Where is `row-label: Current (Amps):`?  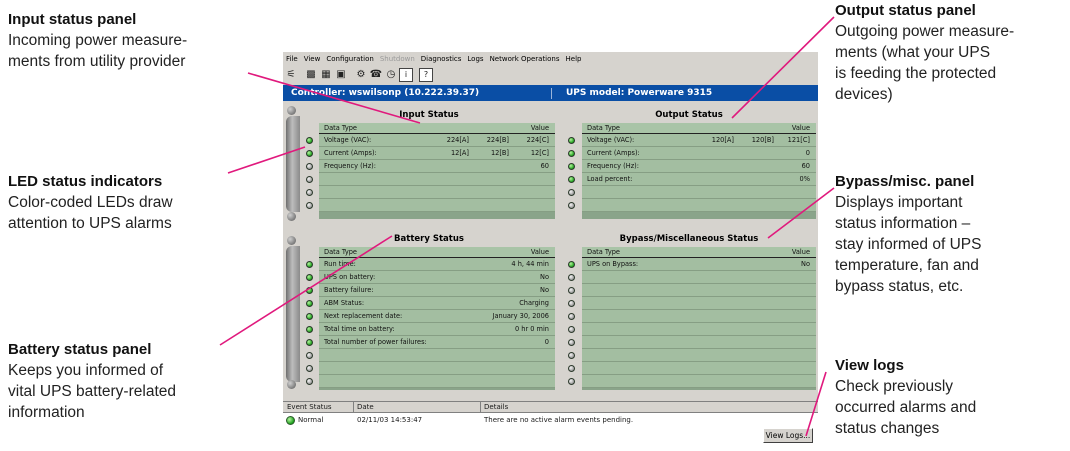 row-label: Current (Amps): is located at coordinates (613, 153).